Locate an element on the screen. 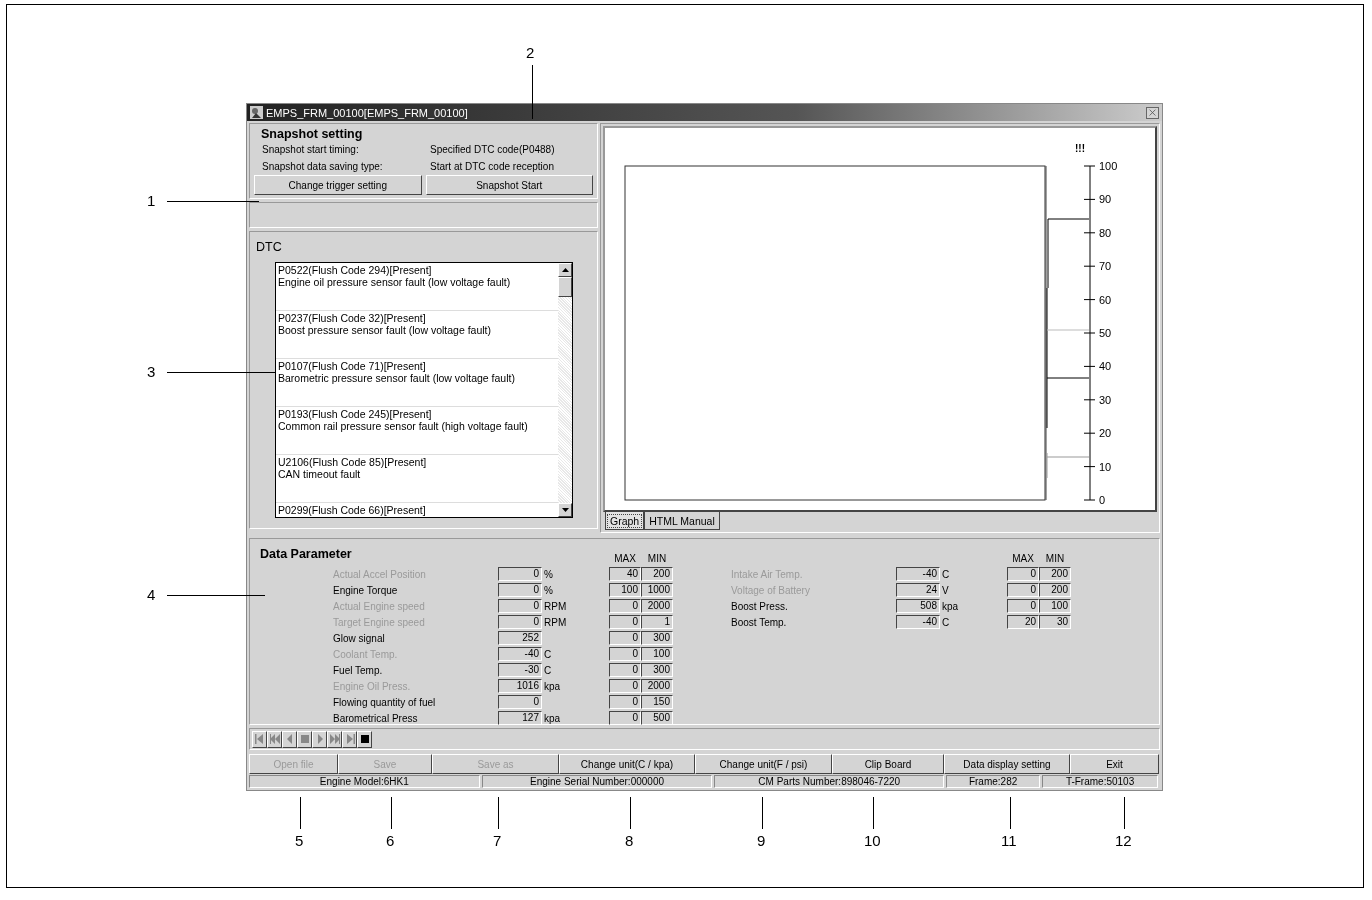 The height and width of the screenshot is (900, 1372). section-title: Data Parameter is located at coordinates (306, 554).